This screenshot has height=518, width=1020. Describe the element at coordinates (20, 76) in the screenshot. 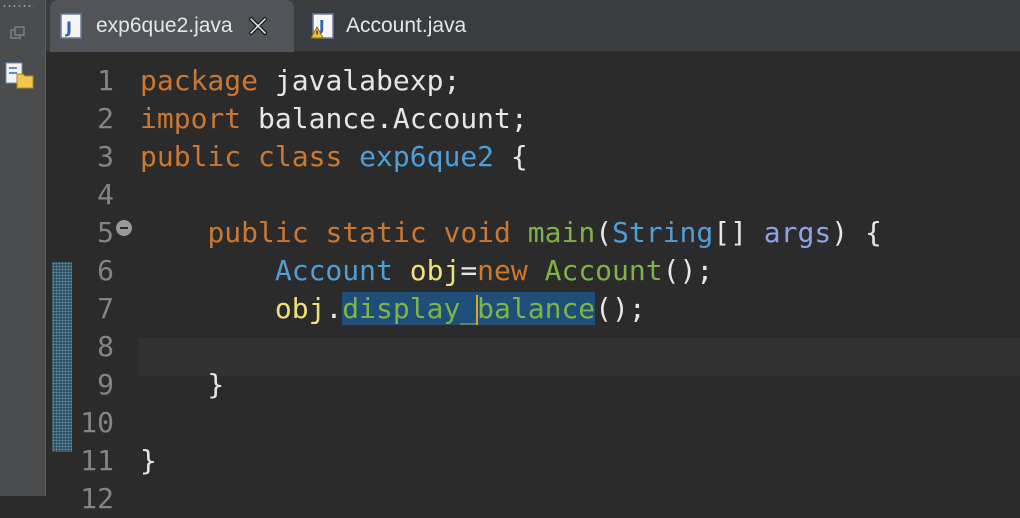

I see `package-explorer-icon` at that location.